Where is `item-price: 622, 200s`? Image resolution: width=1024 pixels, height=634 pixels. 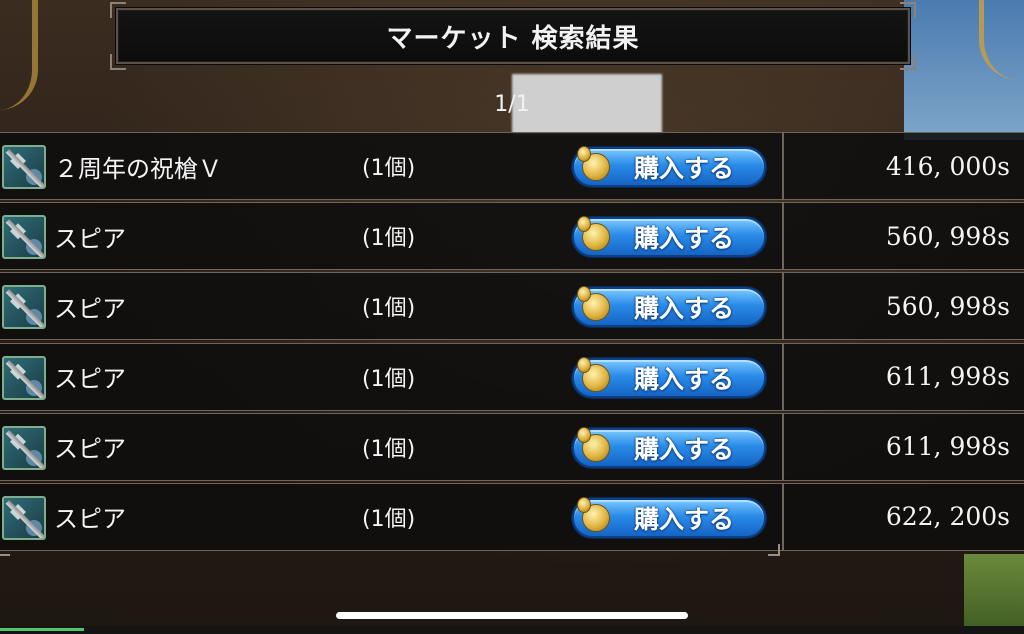 item-price: 622, 200s is located at coordinates (947, 517).